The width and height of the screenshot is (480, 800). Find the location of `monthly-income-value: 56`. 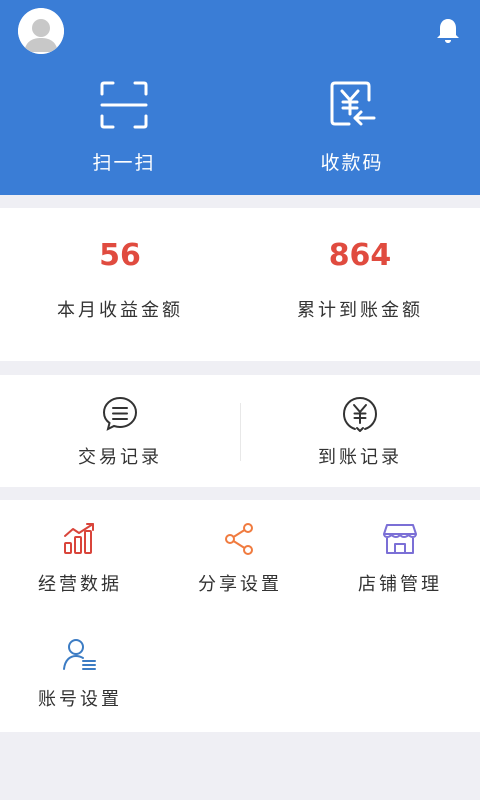

monthly-income-value: 56 is located at coordinates (120, 255).